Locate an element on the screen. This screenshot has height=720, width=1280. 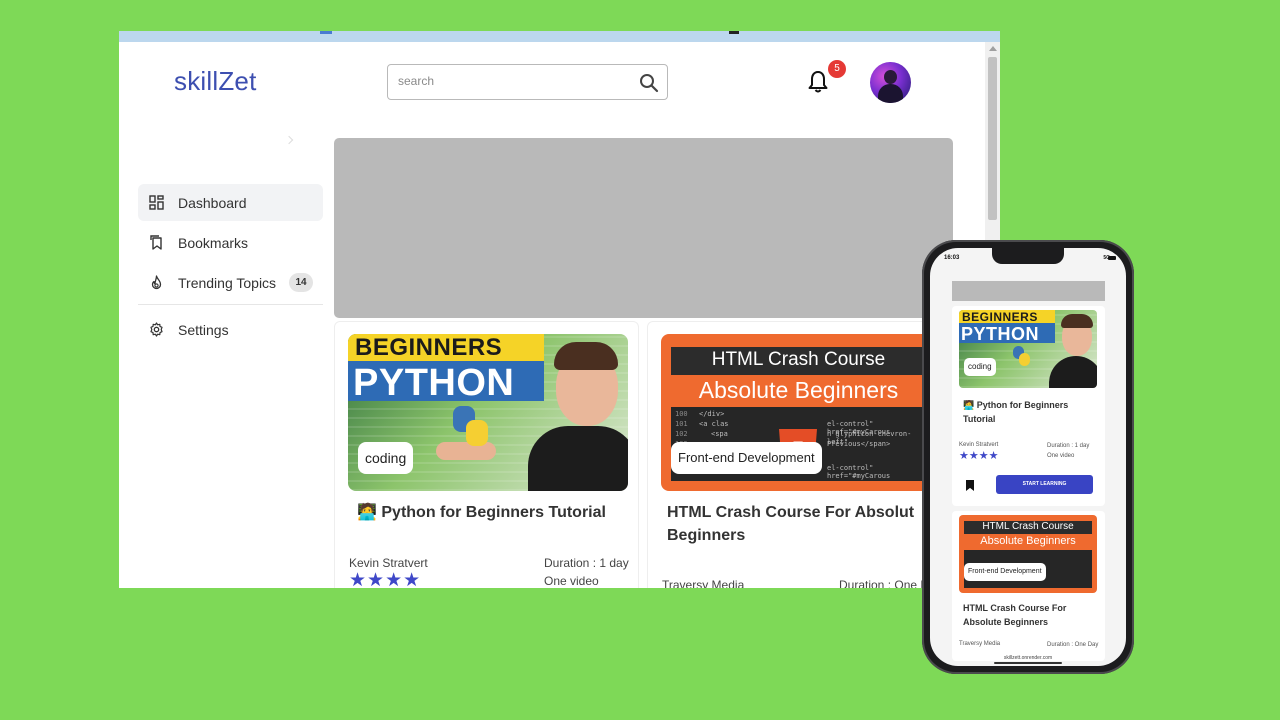
course-title: HTML Crash Course For Absolute Beginners is located at coordinates (1028, 615).